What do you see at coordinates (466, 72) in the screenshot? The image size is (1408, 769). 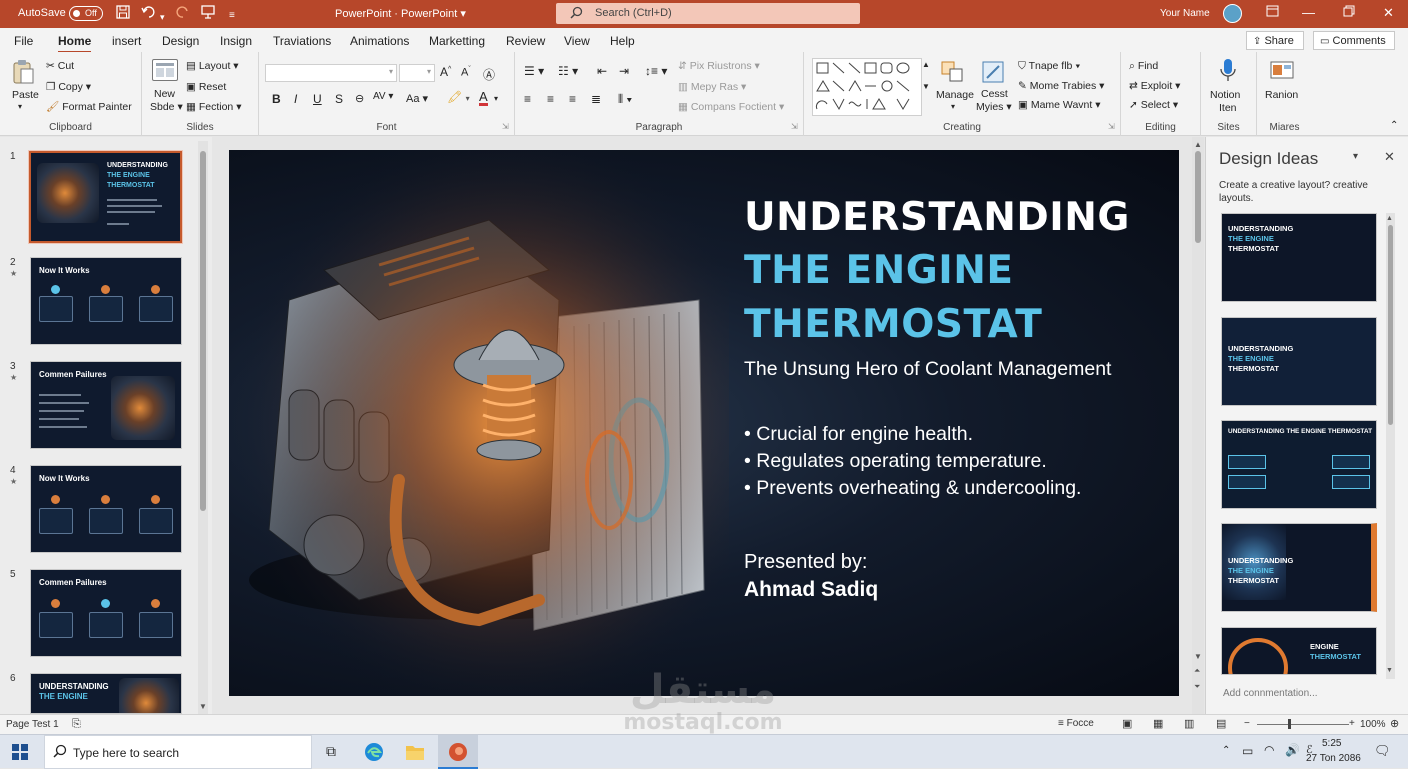 I see `shrink-font-icon: Aˇ` at bounding box center [466, 72].